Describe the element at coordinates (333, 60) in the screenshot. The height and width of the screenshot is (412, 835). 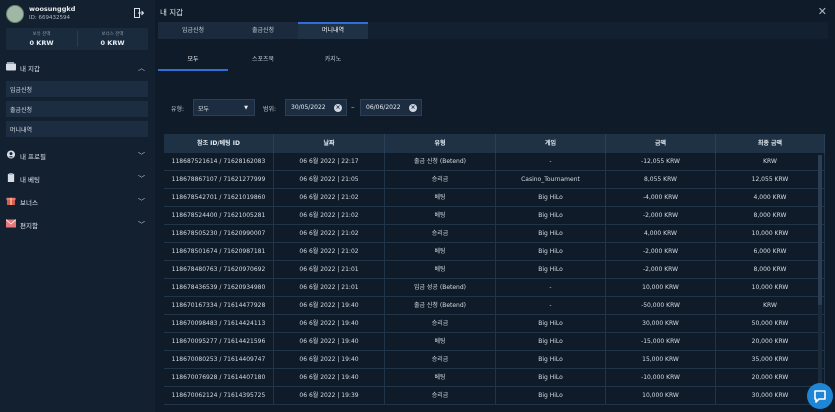
I see `subtab-casino: 카지노` at that location.